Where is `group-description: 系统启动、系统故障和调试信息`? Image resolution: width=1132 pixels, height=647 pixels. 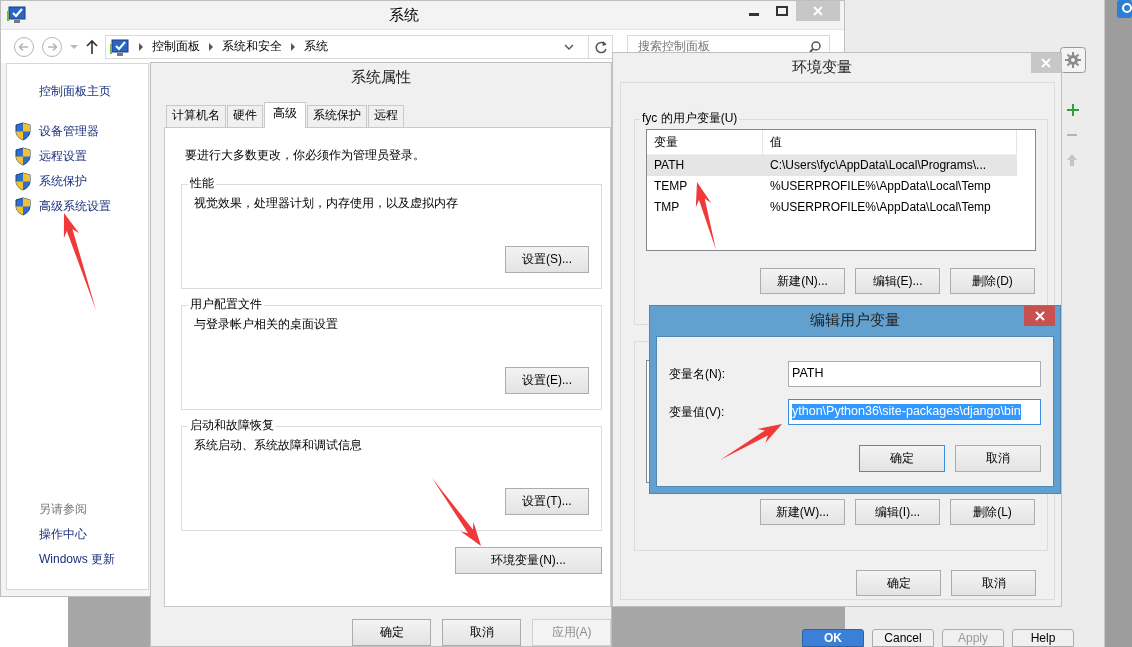 group-description: 系统启动、系统故障和调试信息 is located at coordinates (278, 445).